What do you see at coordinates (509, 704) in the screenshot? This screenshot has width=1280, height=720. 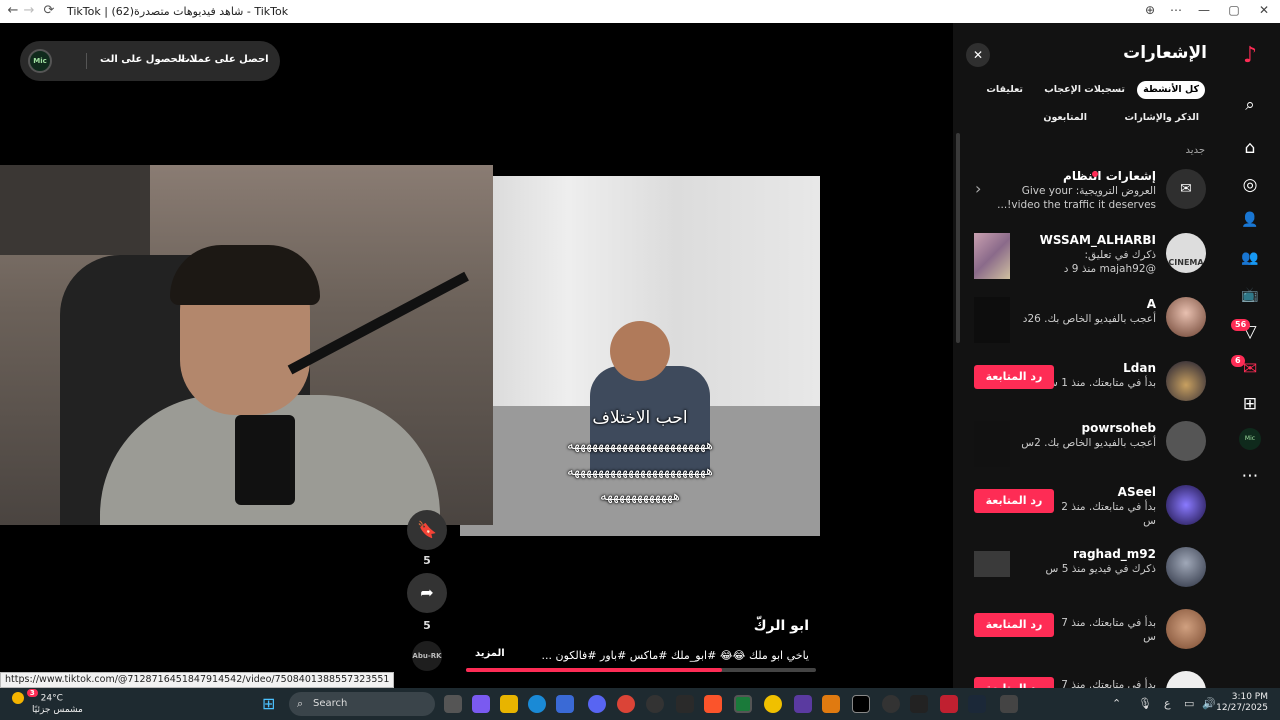 I see `file-explorer-icon` at bounding box center [509, 704].